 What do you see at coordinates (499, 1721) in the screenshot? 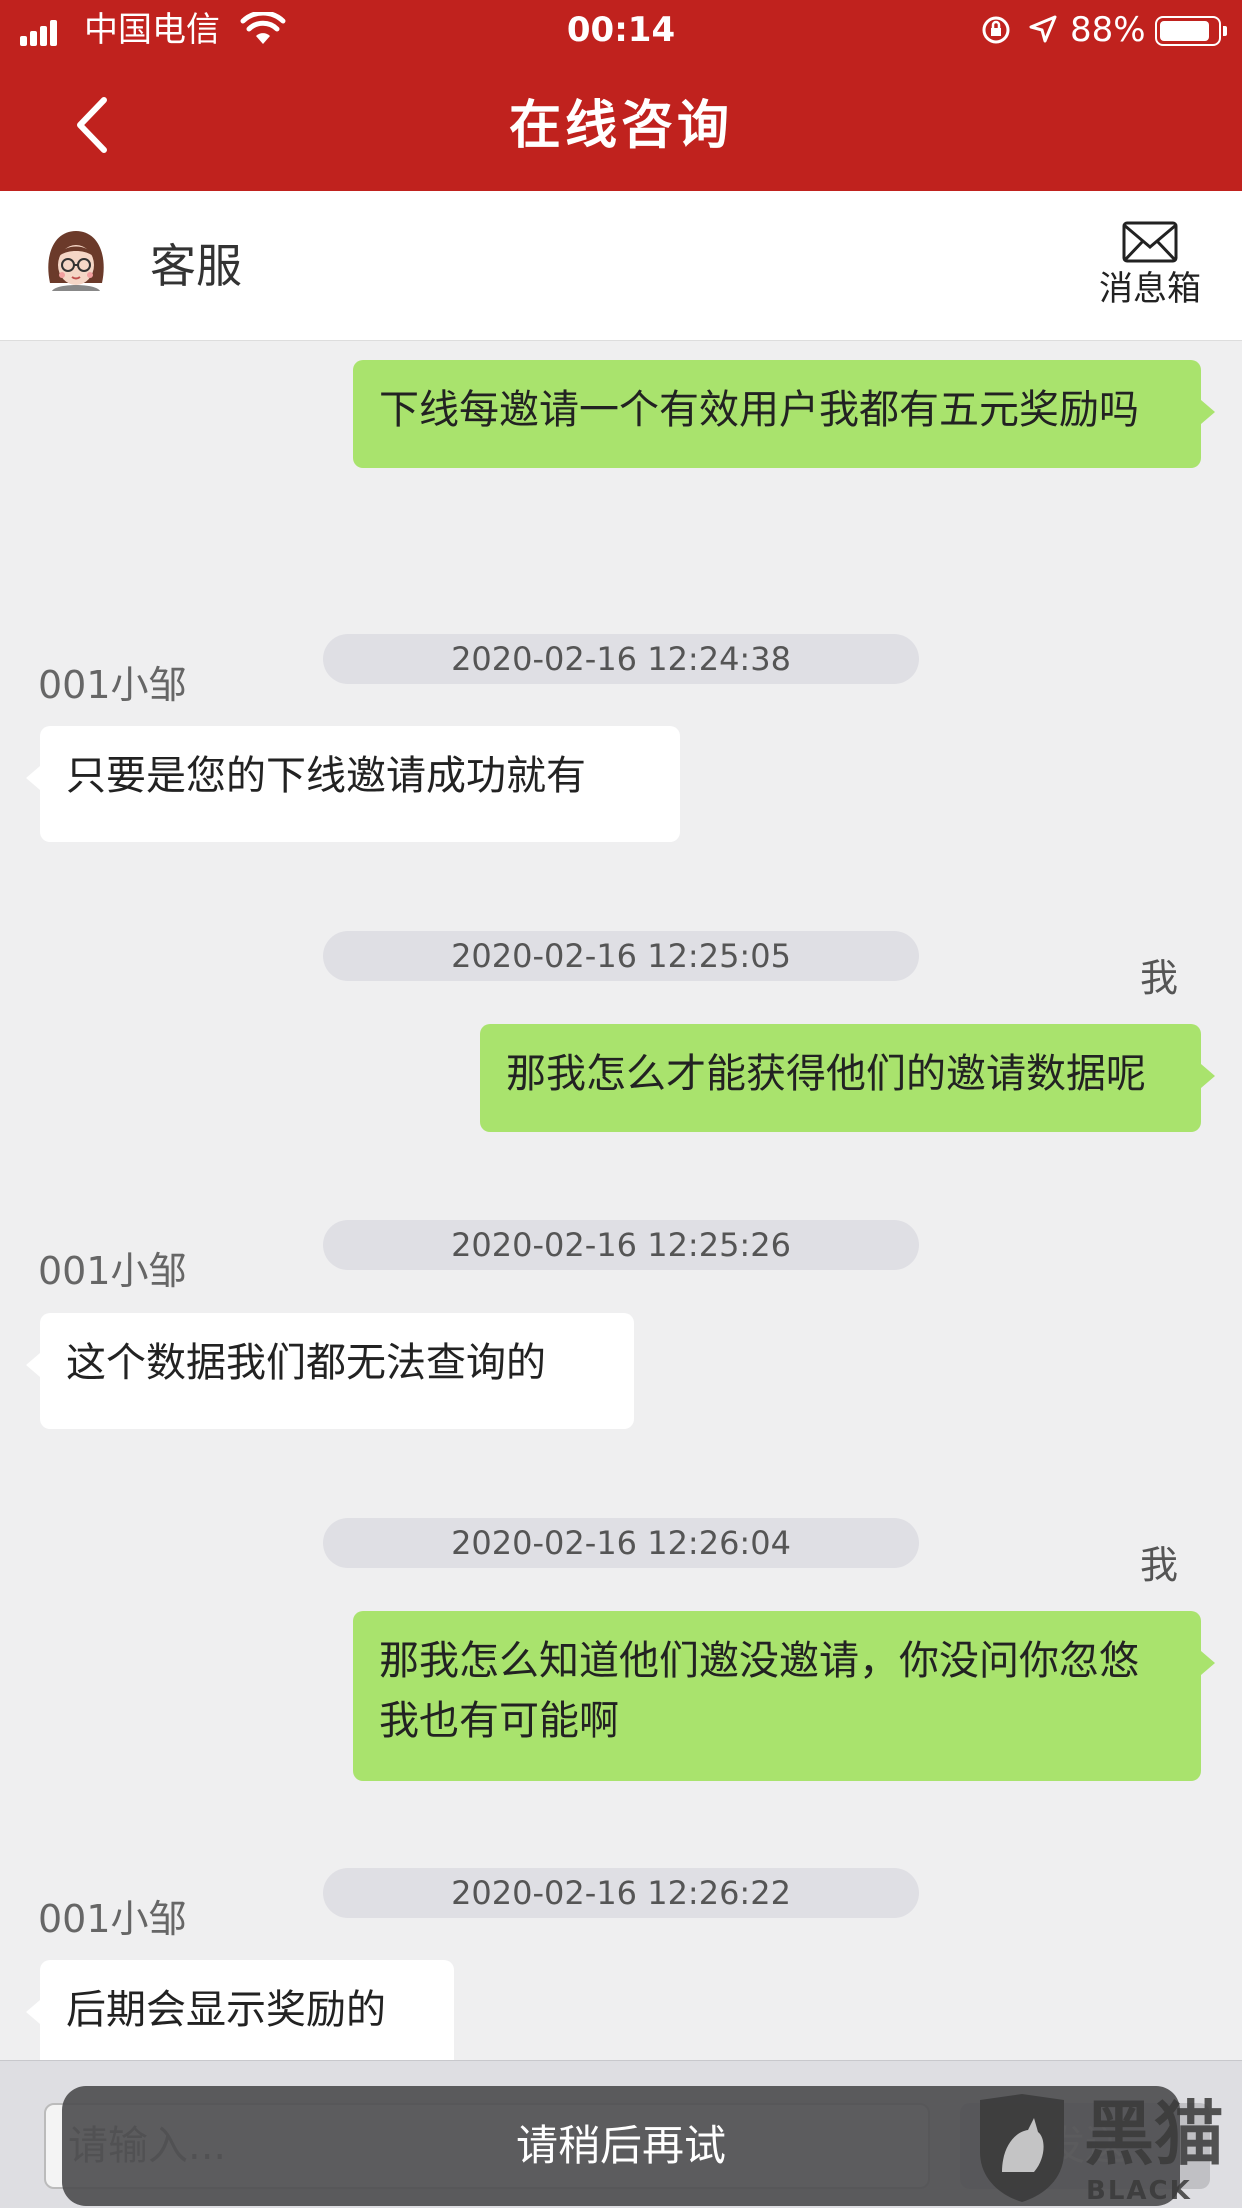
I see `message-text-line: 我也有可能啊` at bounding box center [499, 1721].